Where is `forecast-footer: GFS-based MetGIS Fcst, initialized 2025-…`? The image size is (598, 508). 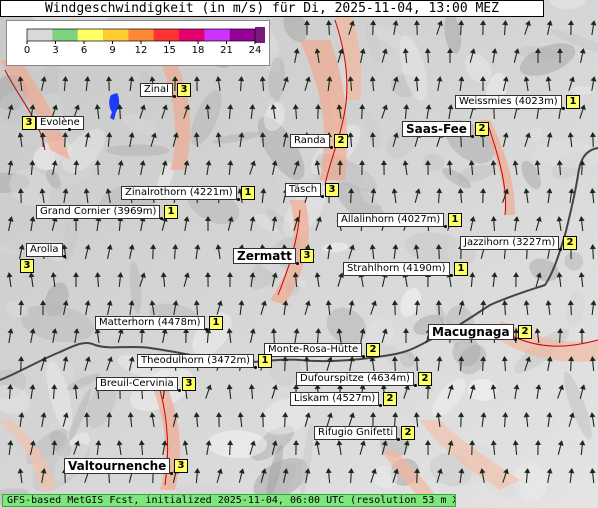 forecast-footer: GFS-based MetGIS Fcst, initialized 2025-… is located at coordinates (229, 500).